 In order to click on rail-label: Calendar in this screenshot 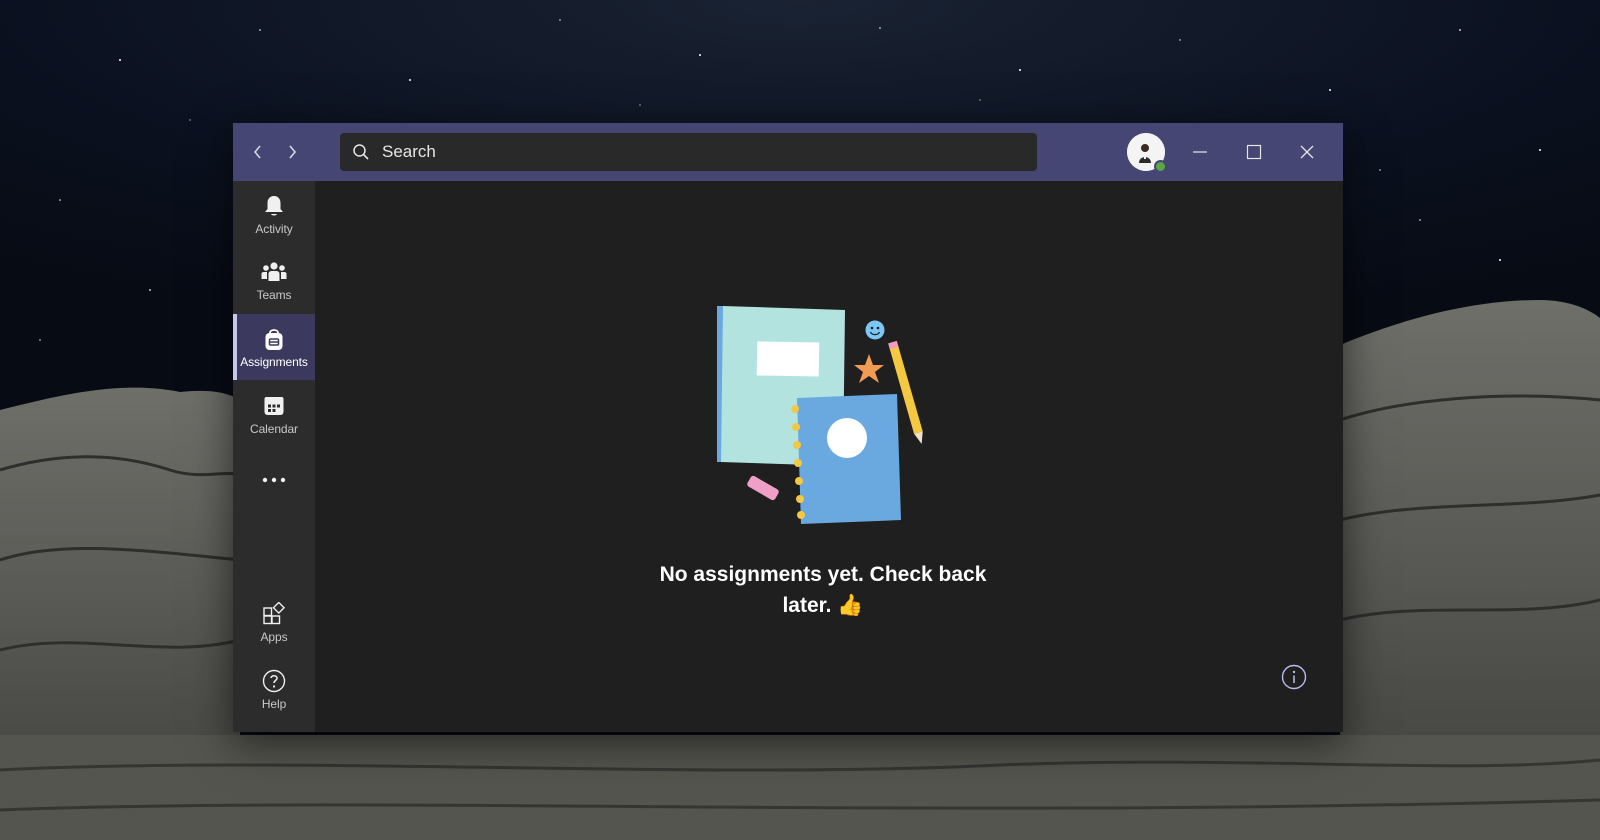, I will do `click(274, 428)`.